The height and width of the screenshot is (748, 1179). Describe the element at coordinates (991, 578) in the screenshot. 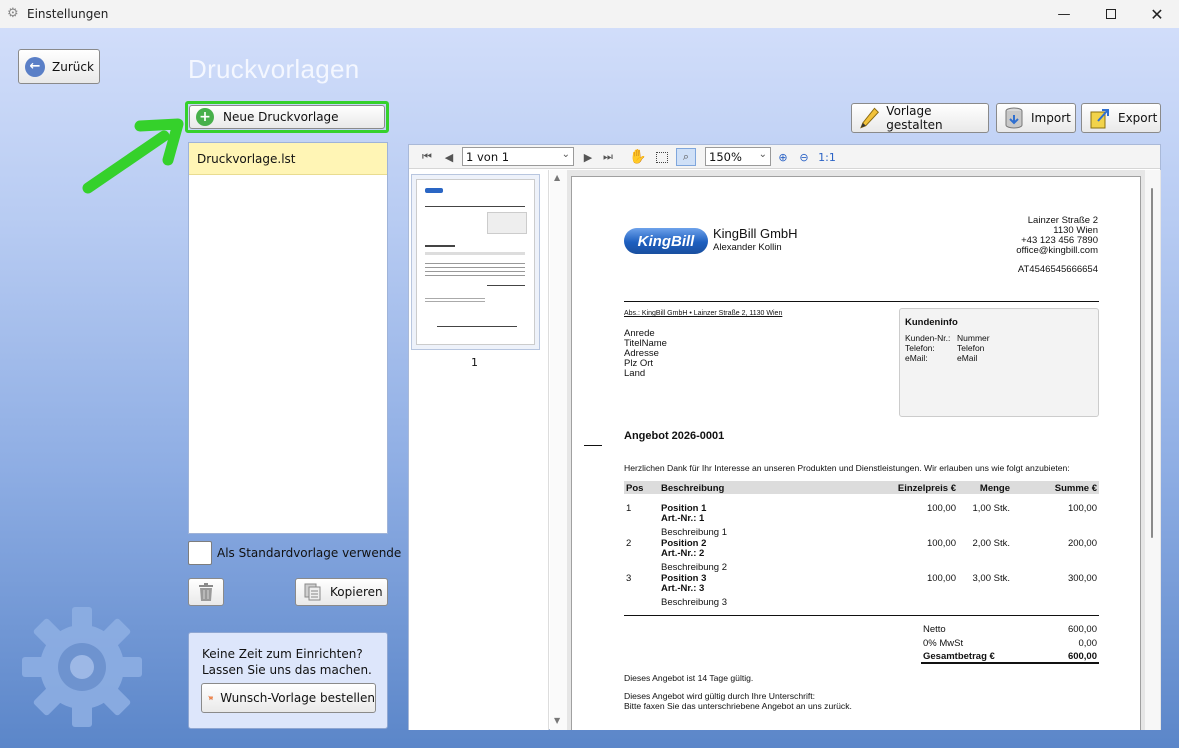

I see `row-quantity: 3,00 Stk.` at that location.